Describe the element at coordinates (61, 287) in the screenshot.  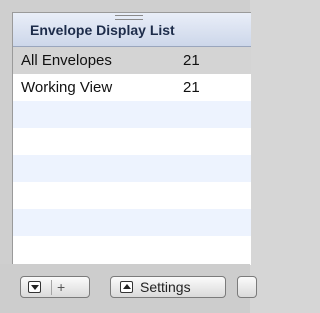
I see `add-button: +` at that location.